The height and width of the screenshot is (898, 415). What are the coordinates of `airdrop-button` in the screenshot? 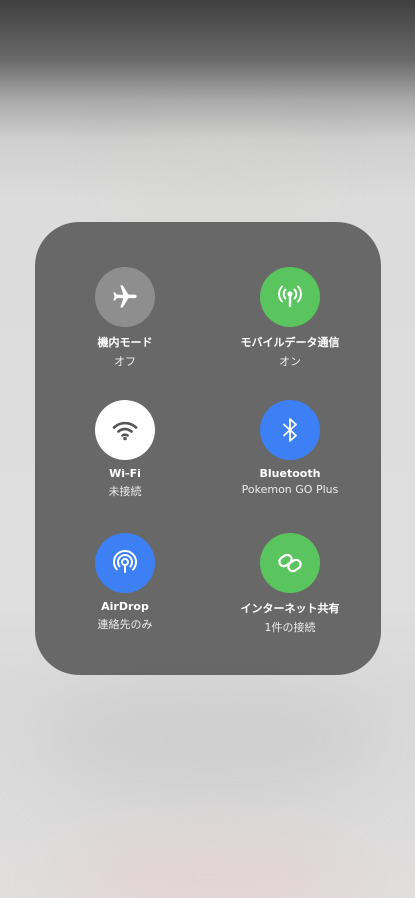 It's located at (125, 563).